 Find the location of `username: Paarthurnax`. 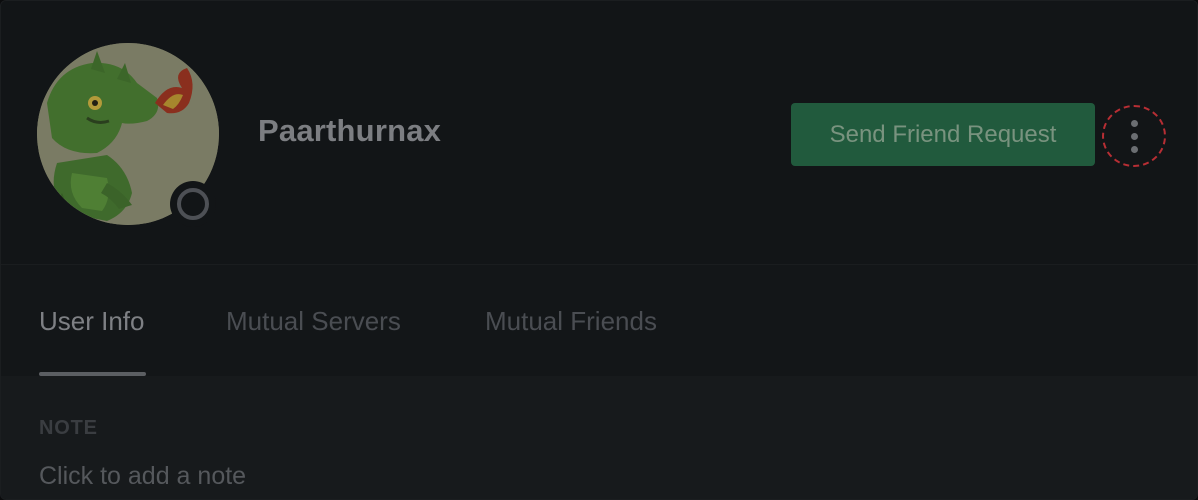

username: Paarthurnax is located at coordinates (350, 130).